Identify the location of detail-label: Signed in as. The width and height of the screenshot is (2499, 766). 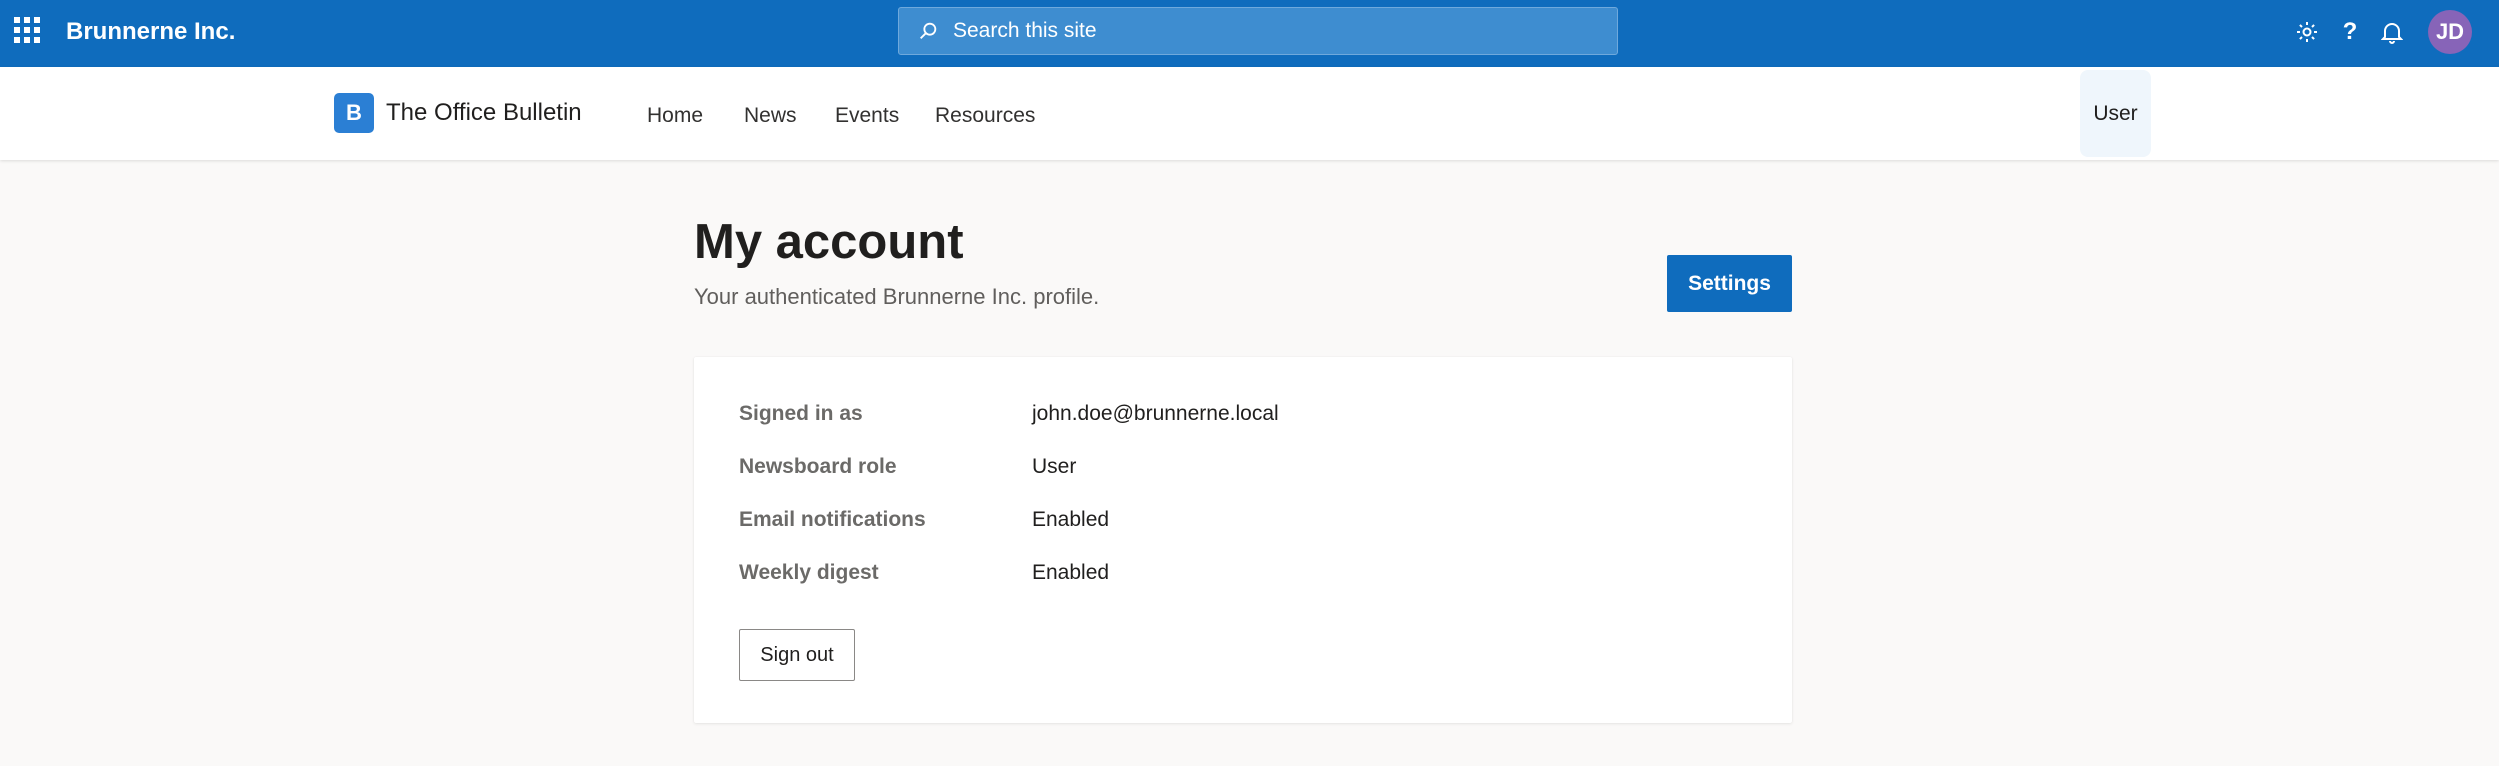
(801, 413).